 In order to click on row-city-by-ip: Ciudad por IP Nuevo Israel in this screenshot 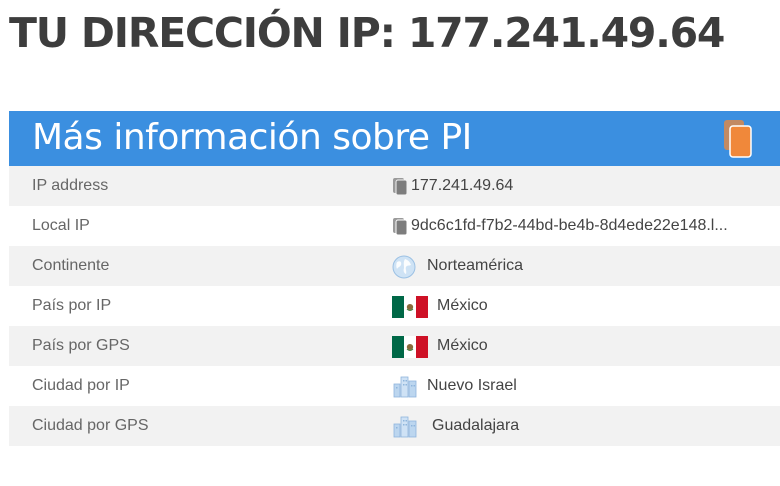, I will do `click(394, 386)`.